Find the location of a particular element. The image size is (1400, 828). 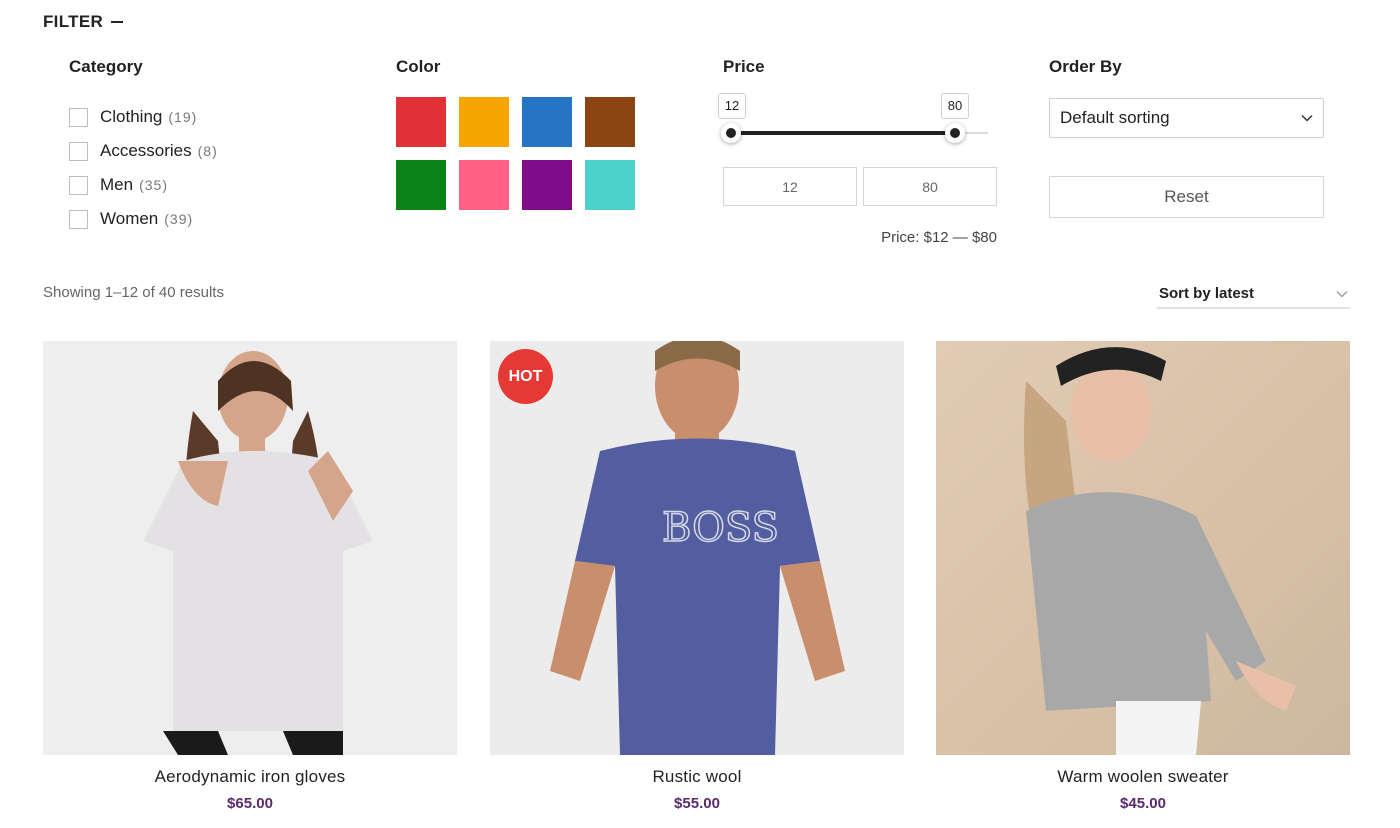

sort-select: Sort by latest is located at coordinates (1253, 294).